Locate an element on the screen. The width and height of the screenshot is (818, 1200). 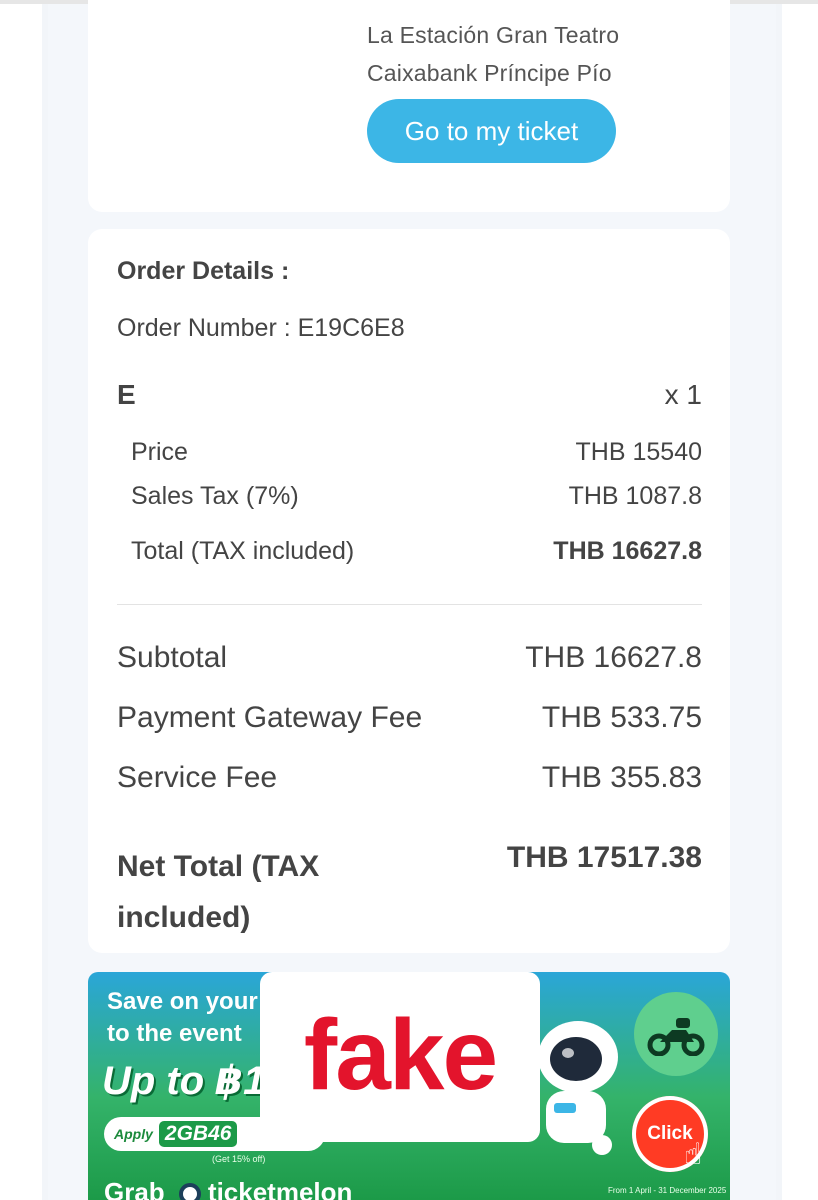
fake-stamp: fake is located at coordinates (400, 1057).